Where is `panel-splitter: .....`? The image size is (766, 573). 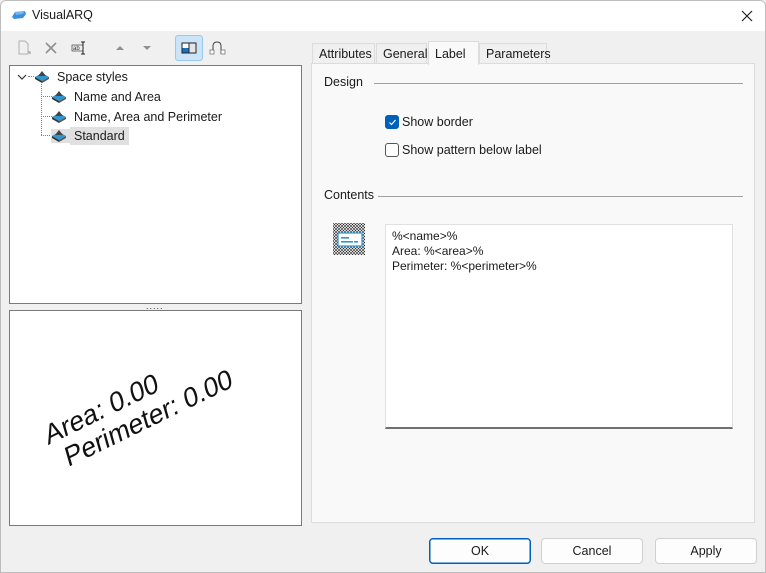
panel-splitter: ..... is located at coordinates (155, 306).